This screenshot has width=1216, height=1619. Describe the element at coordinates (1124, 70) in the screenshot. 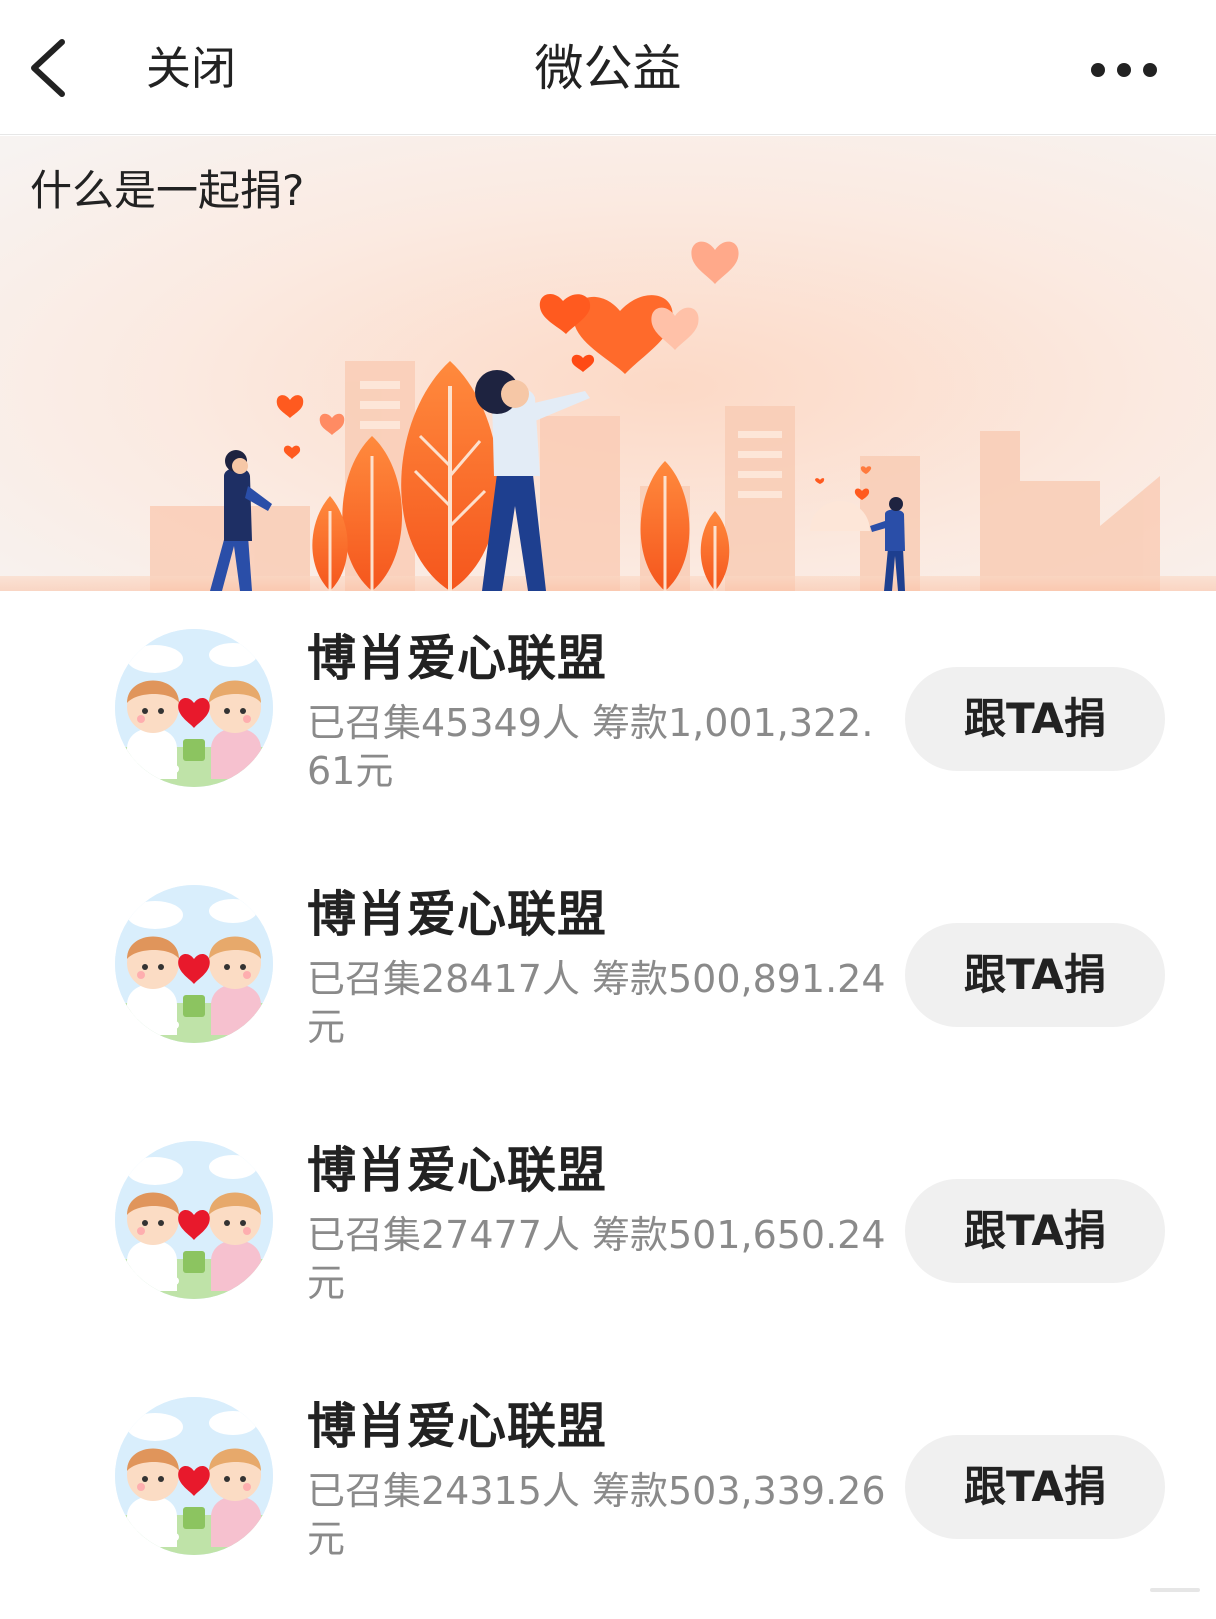

I see `more-dots-icon` at that location.